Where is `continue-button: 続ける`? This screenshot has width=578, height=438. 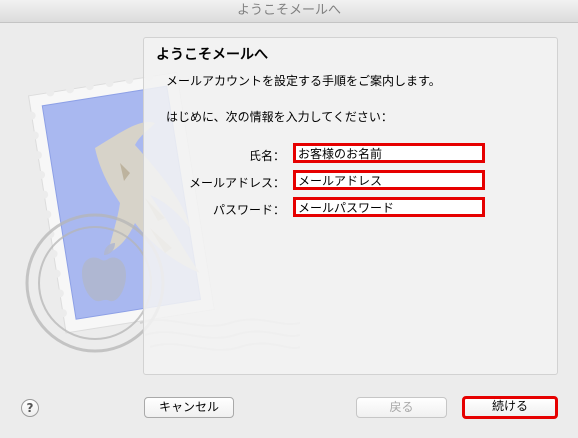 continue-button: 続ける is located at coordinates (510, 407).